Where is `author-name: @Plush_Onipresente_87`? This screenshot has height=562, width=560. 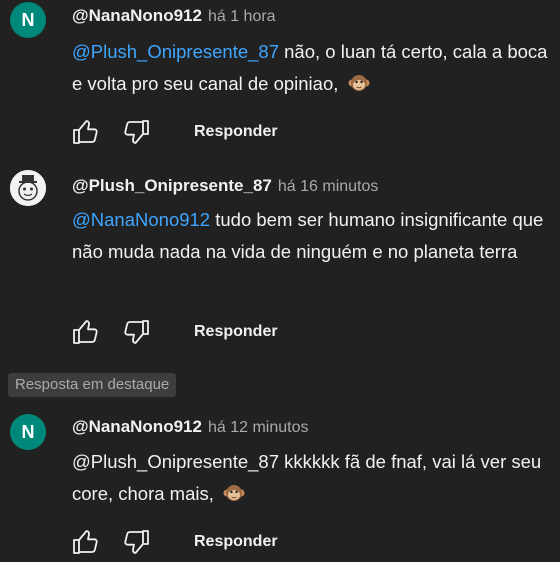
author-name: @Plush_Onipresente_87 is located at coordinates (172, 185).